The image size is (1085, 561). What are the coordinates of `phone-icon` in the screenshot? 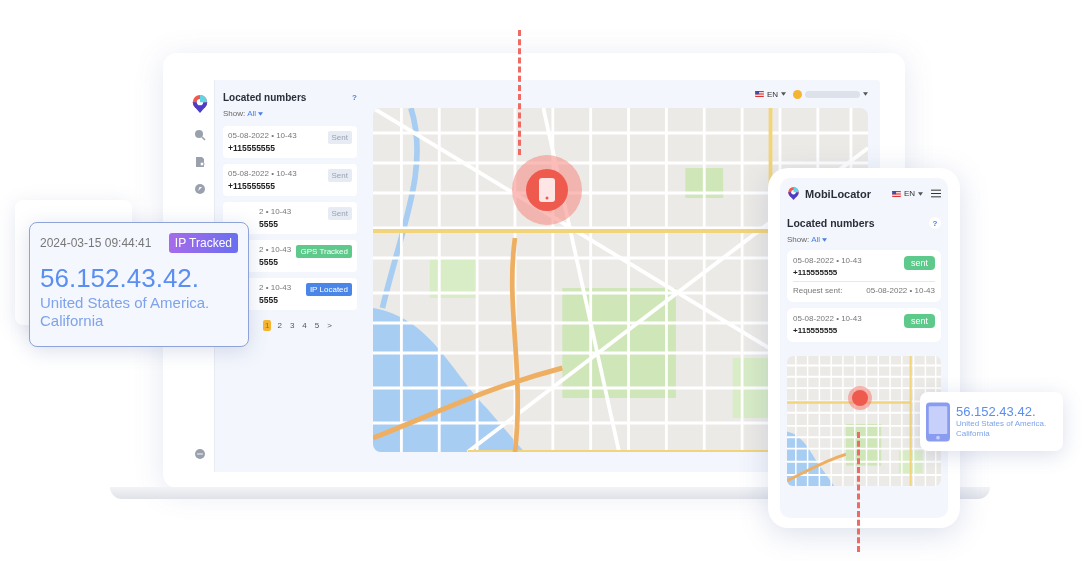 It's located at (938, 421).